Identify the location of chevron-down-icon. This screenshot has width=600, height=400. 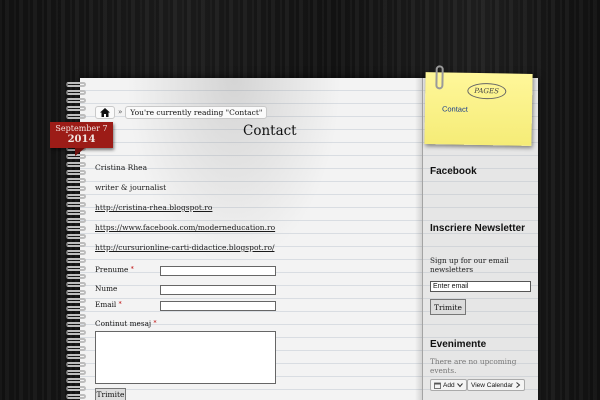
(459, 385).